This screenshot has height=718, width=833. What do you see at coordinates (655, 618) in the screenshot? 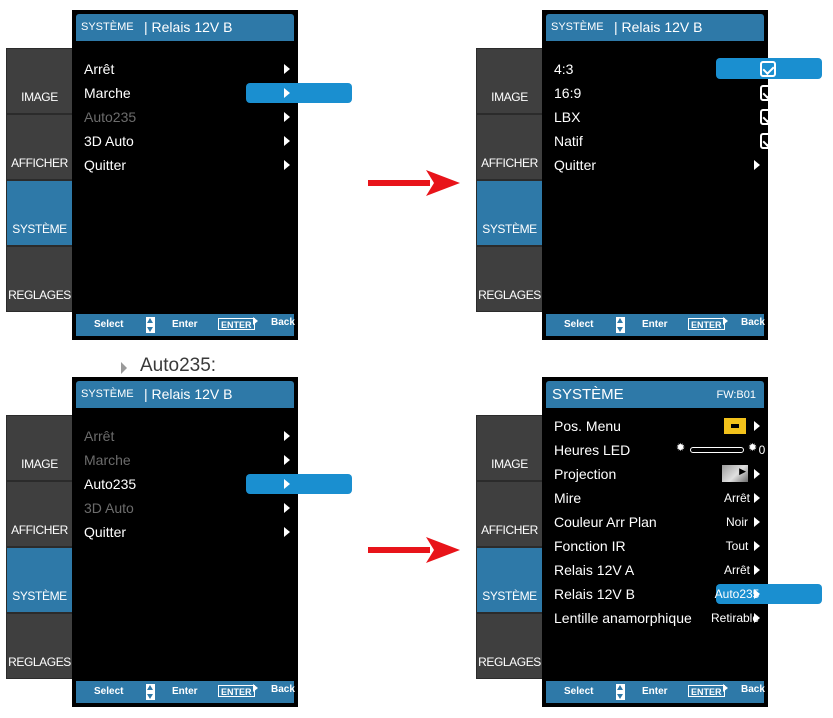
I see `setting-lentille-anamorphique: Lentille anamorphique Retirable` at bounding box center [655, 618].